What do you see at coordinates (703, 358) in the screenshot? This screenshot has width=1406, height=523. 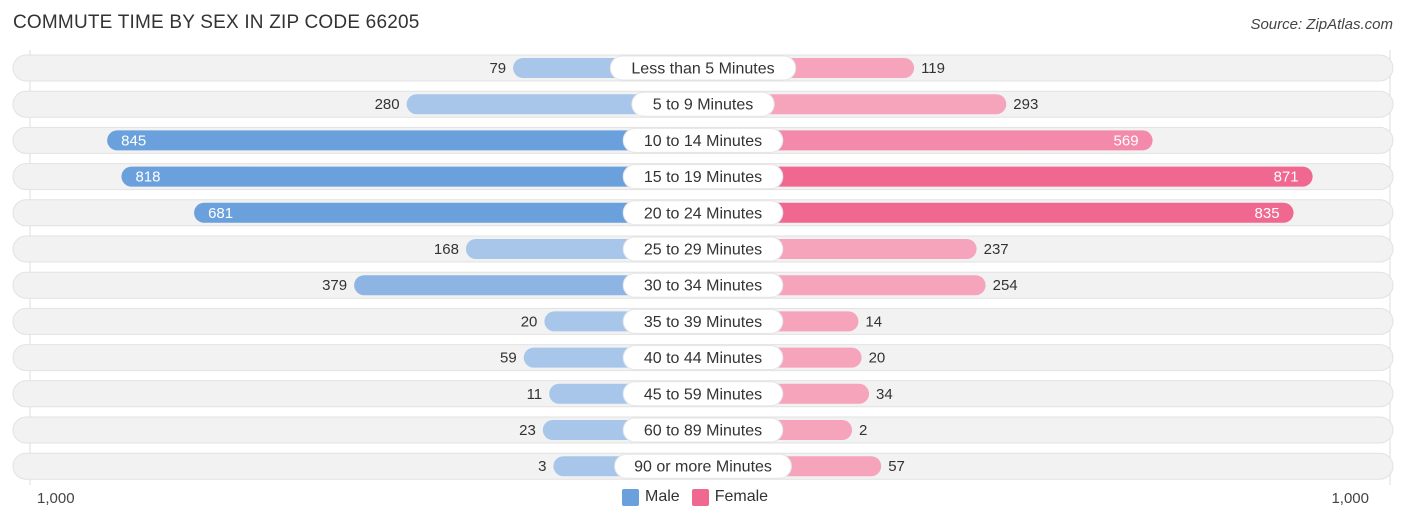 I see `category-label: 40 to 44 Minutes` at bounding box center [703, 358].